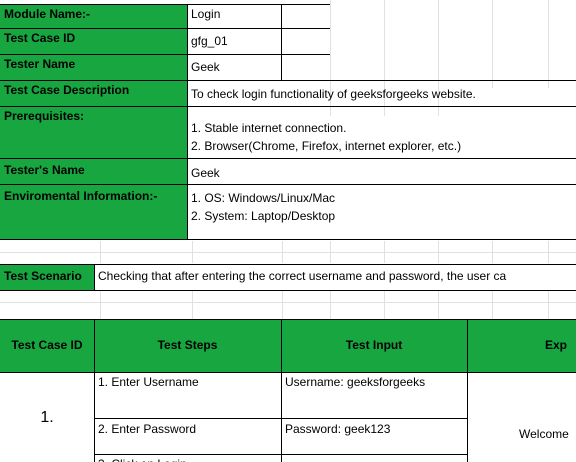 The height and width of the screenshot is (462, 576). Describe the element at coordinates (187, 458) in the screenshot. I see `step-3-cell: 3. Click on Login` at that location.